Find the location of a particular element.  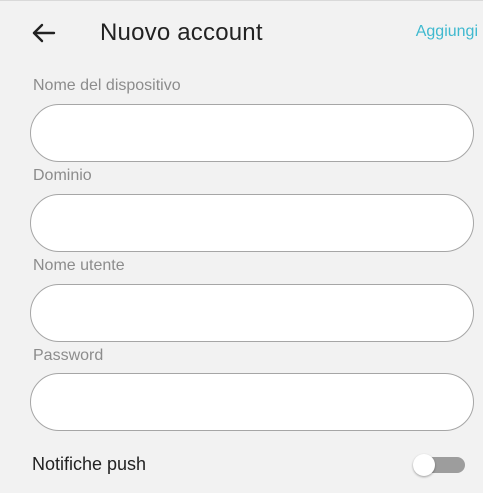

push-notifications-label: Notifiche push is located at coordinates (89, 464).